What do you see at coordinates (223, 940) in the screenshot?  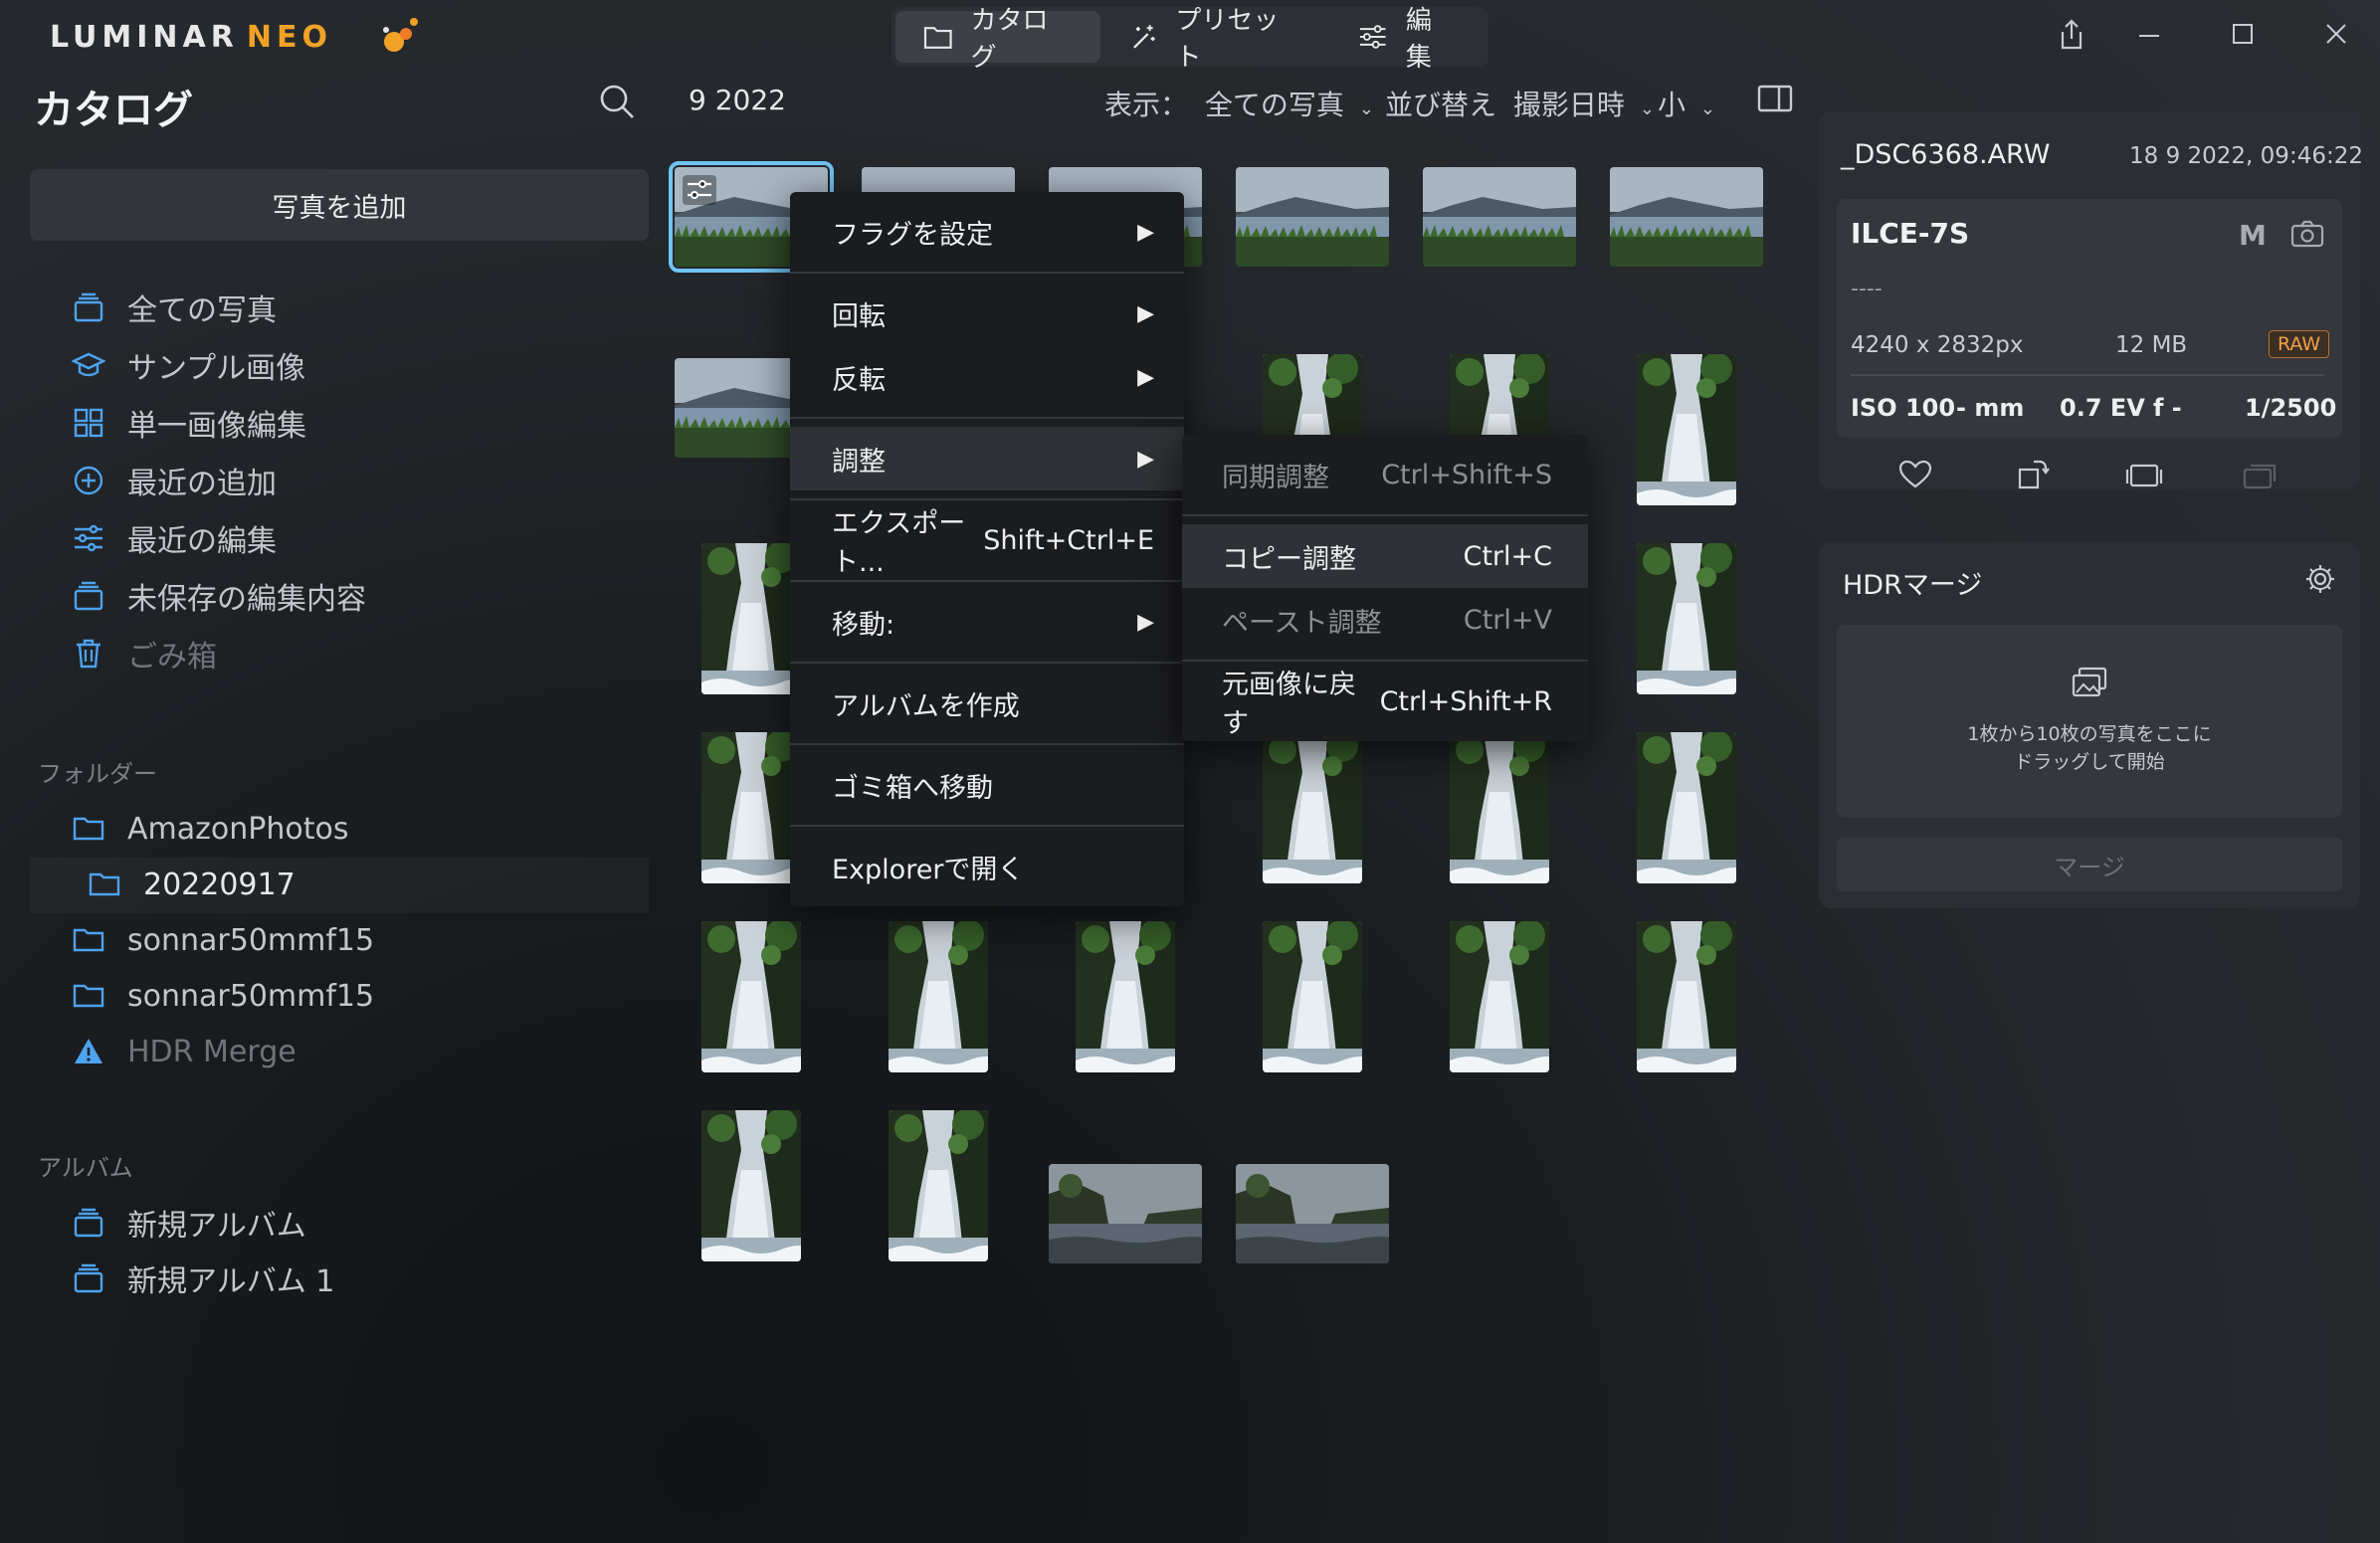 I see `folder-item-sonnar-1: sonnar50mmf15` at bounding box center [223, 940].